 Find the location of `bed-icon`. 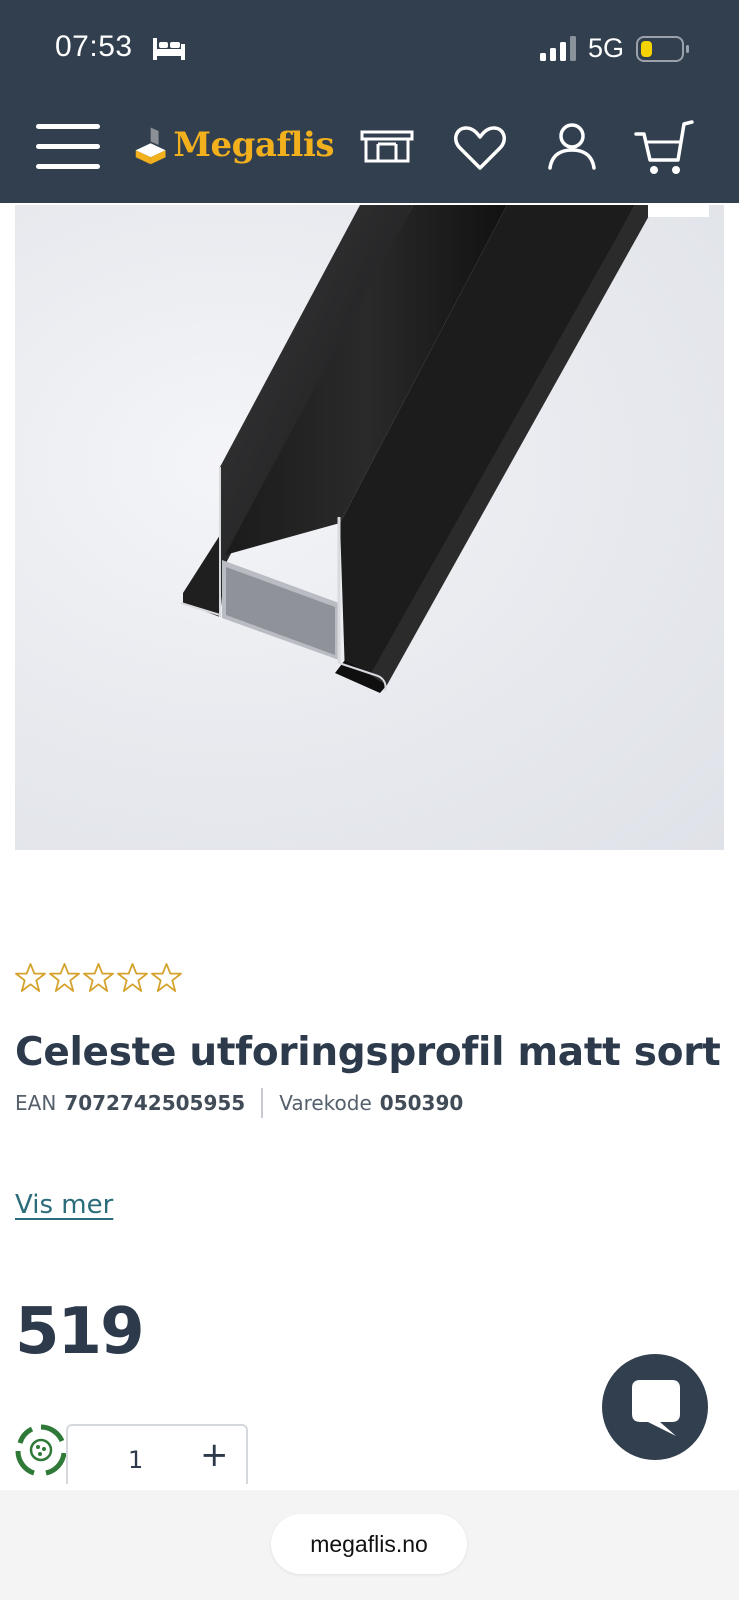

bed-icon is located at coordinates (169, 49).